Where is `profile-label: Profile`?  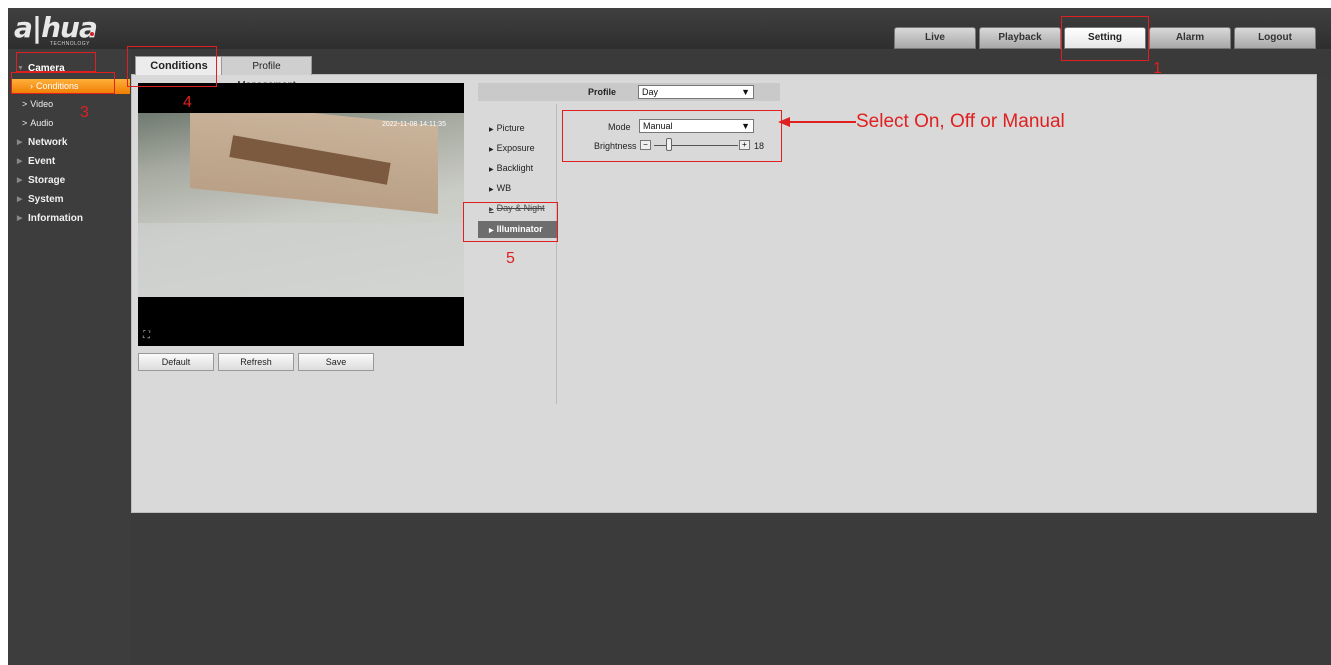 profile-label: Profile is located at coordinates (602, 92).